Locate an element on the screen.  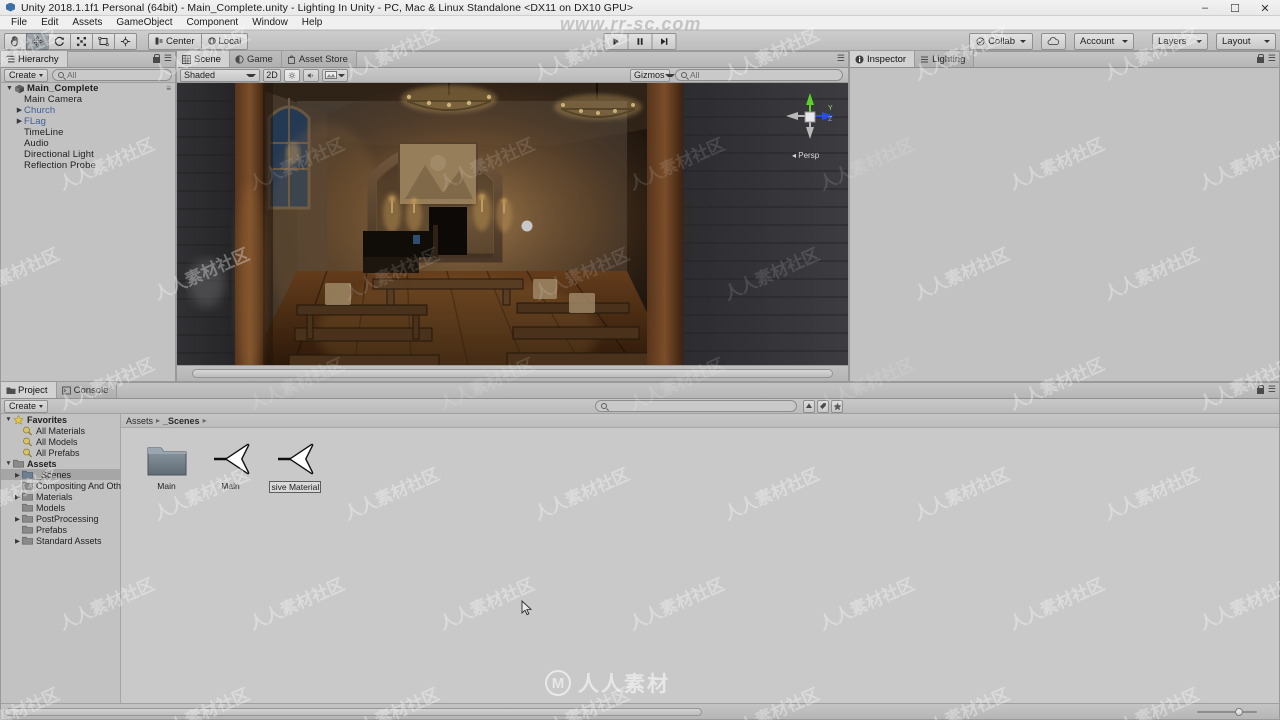
project-tree-item-postprocessing: ▶ PostProcessing is located at coordinates (60, 518).